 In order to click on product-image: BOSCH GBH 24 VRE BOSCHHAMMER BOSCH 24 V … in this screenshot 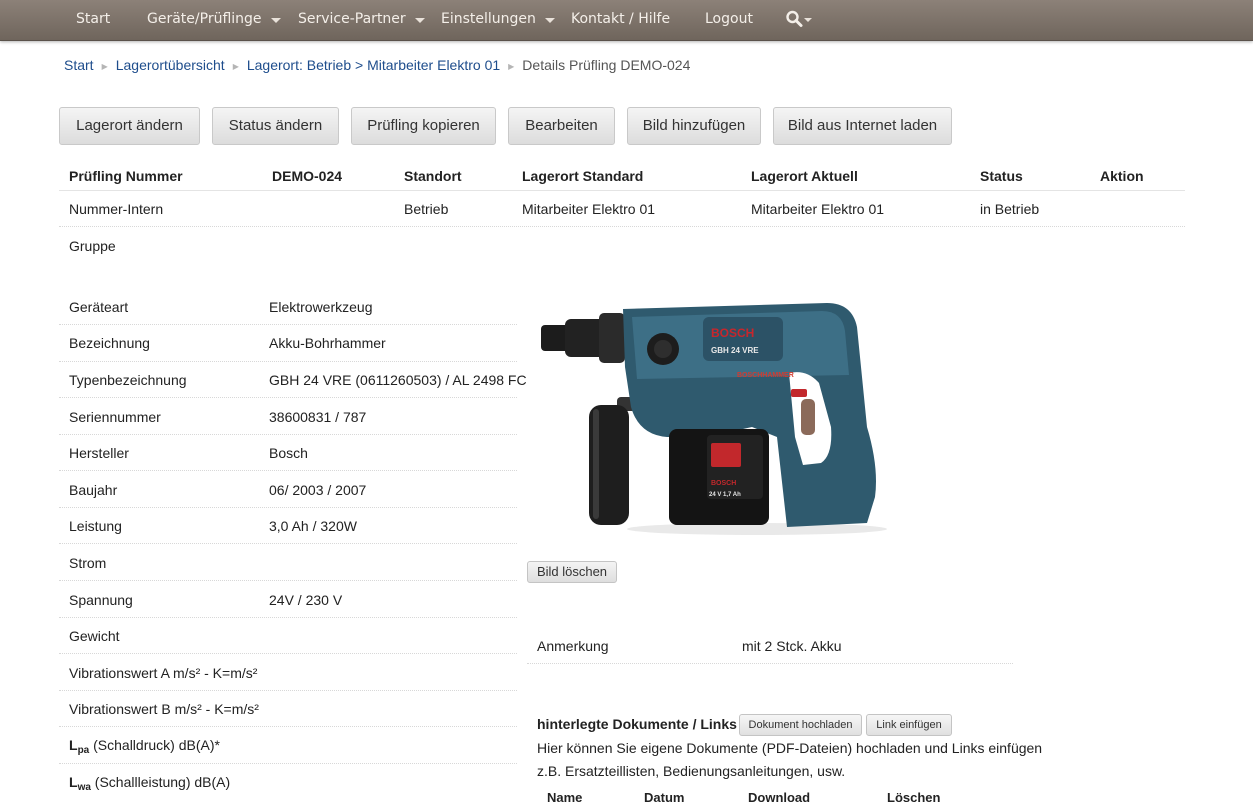, I will do `click(713, 413)`.